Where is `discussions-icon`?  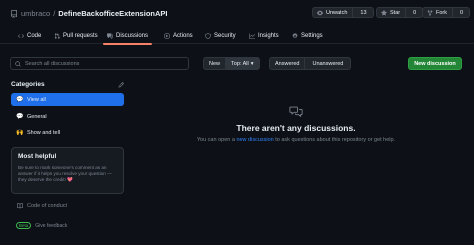
discussions-icon is located at coordinates (110, 36).